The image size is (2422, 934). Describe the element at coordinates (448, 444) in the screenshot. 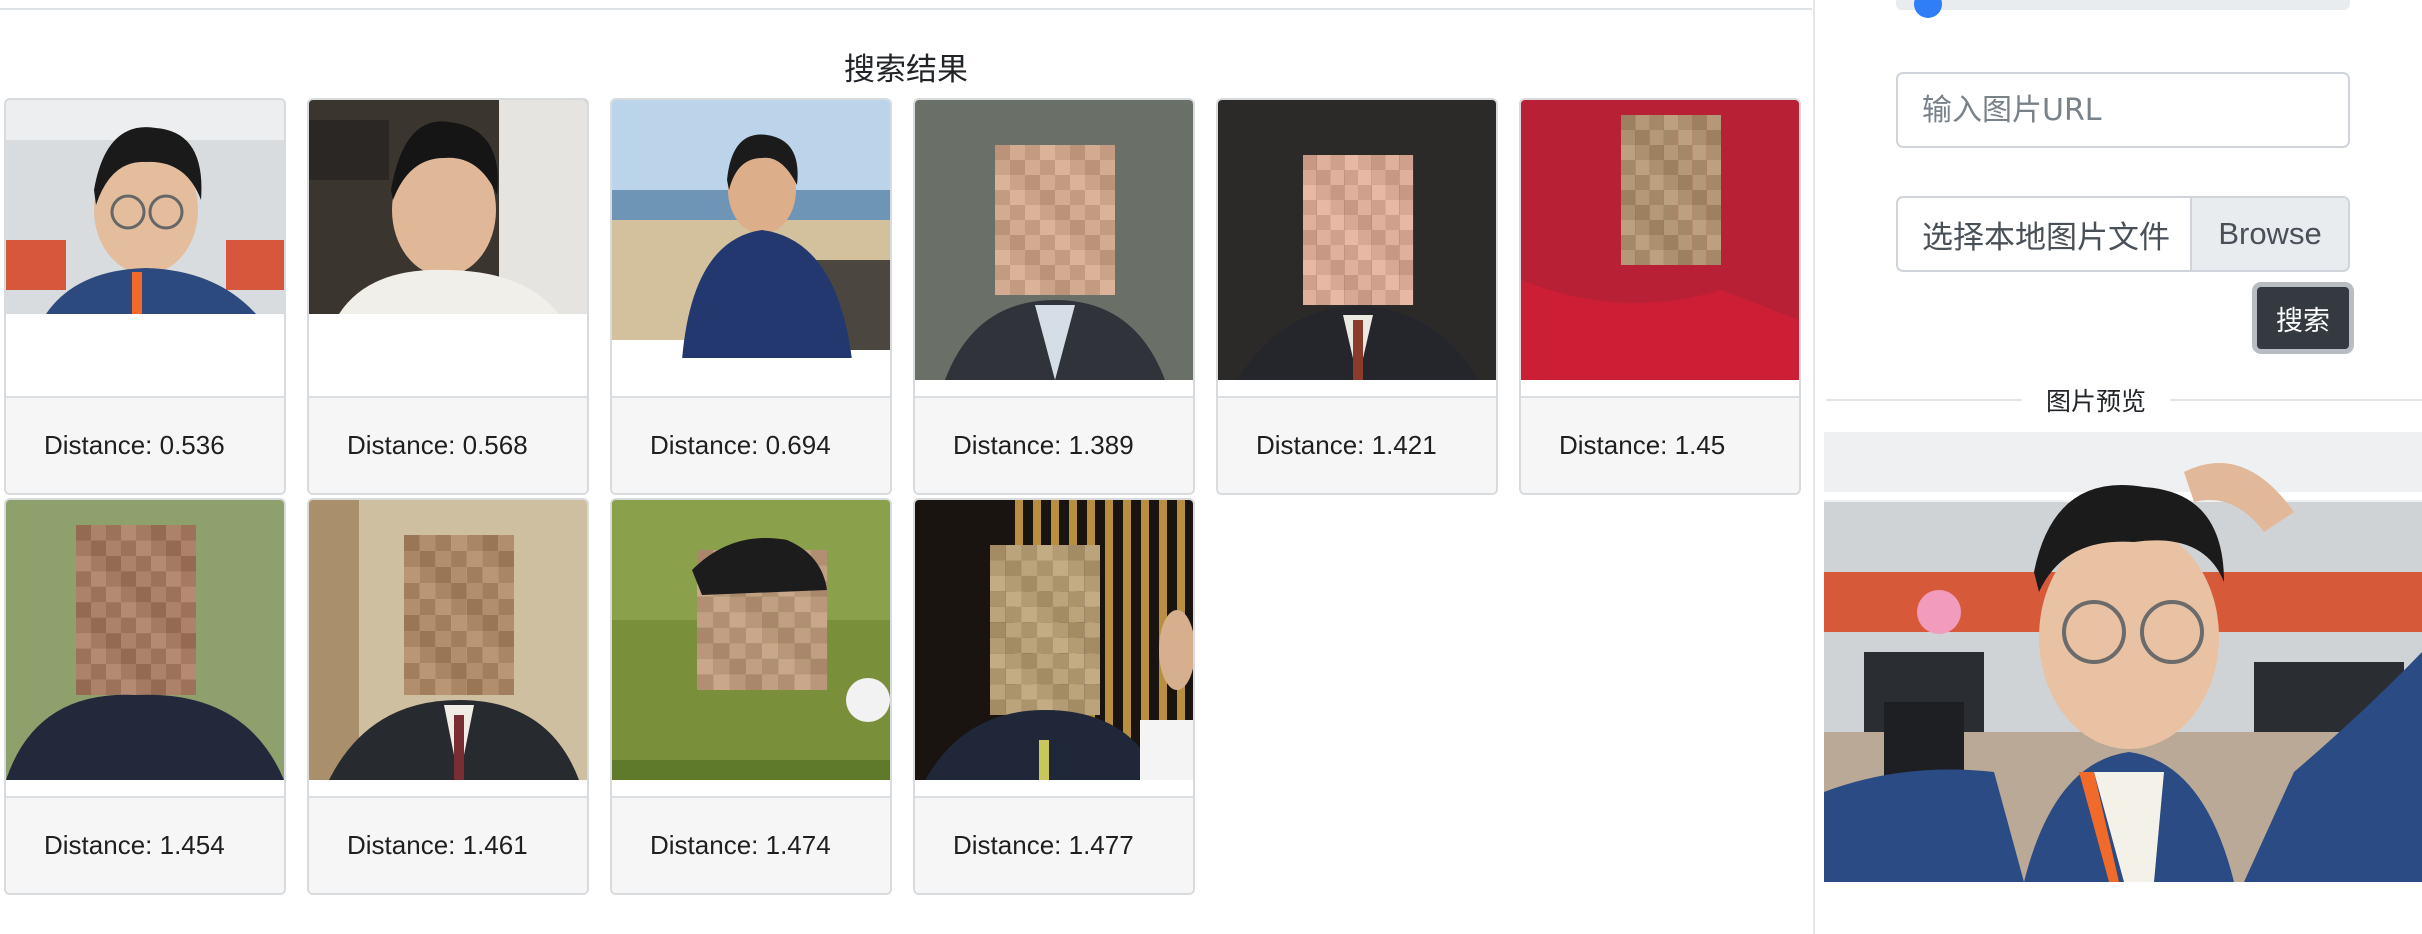

I see `distance-label: Distance: 0.568` at that location.